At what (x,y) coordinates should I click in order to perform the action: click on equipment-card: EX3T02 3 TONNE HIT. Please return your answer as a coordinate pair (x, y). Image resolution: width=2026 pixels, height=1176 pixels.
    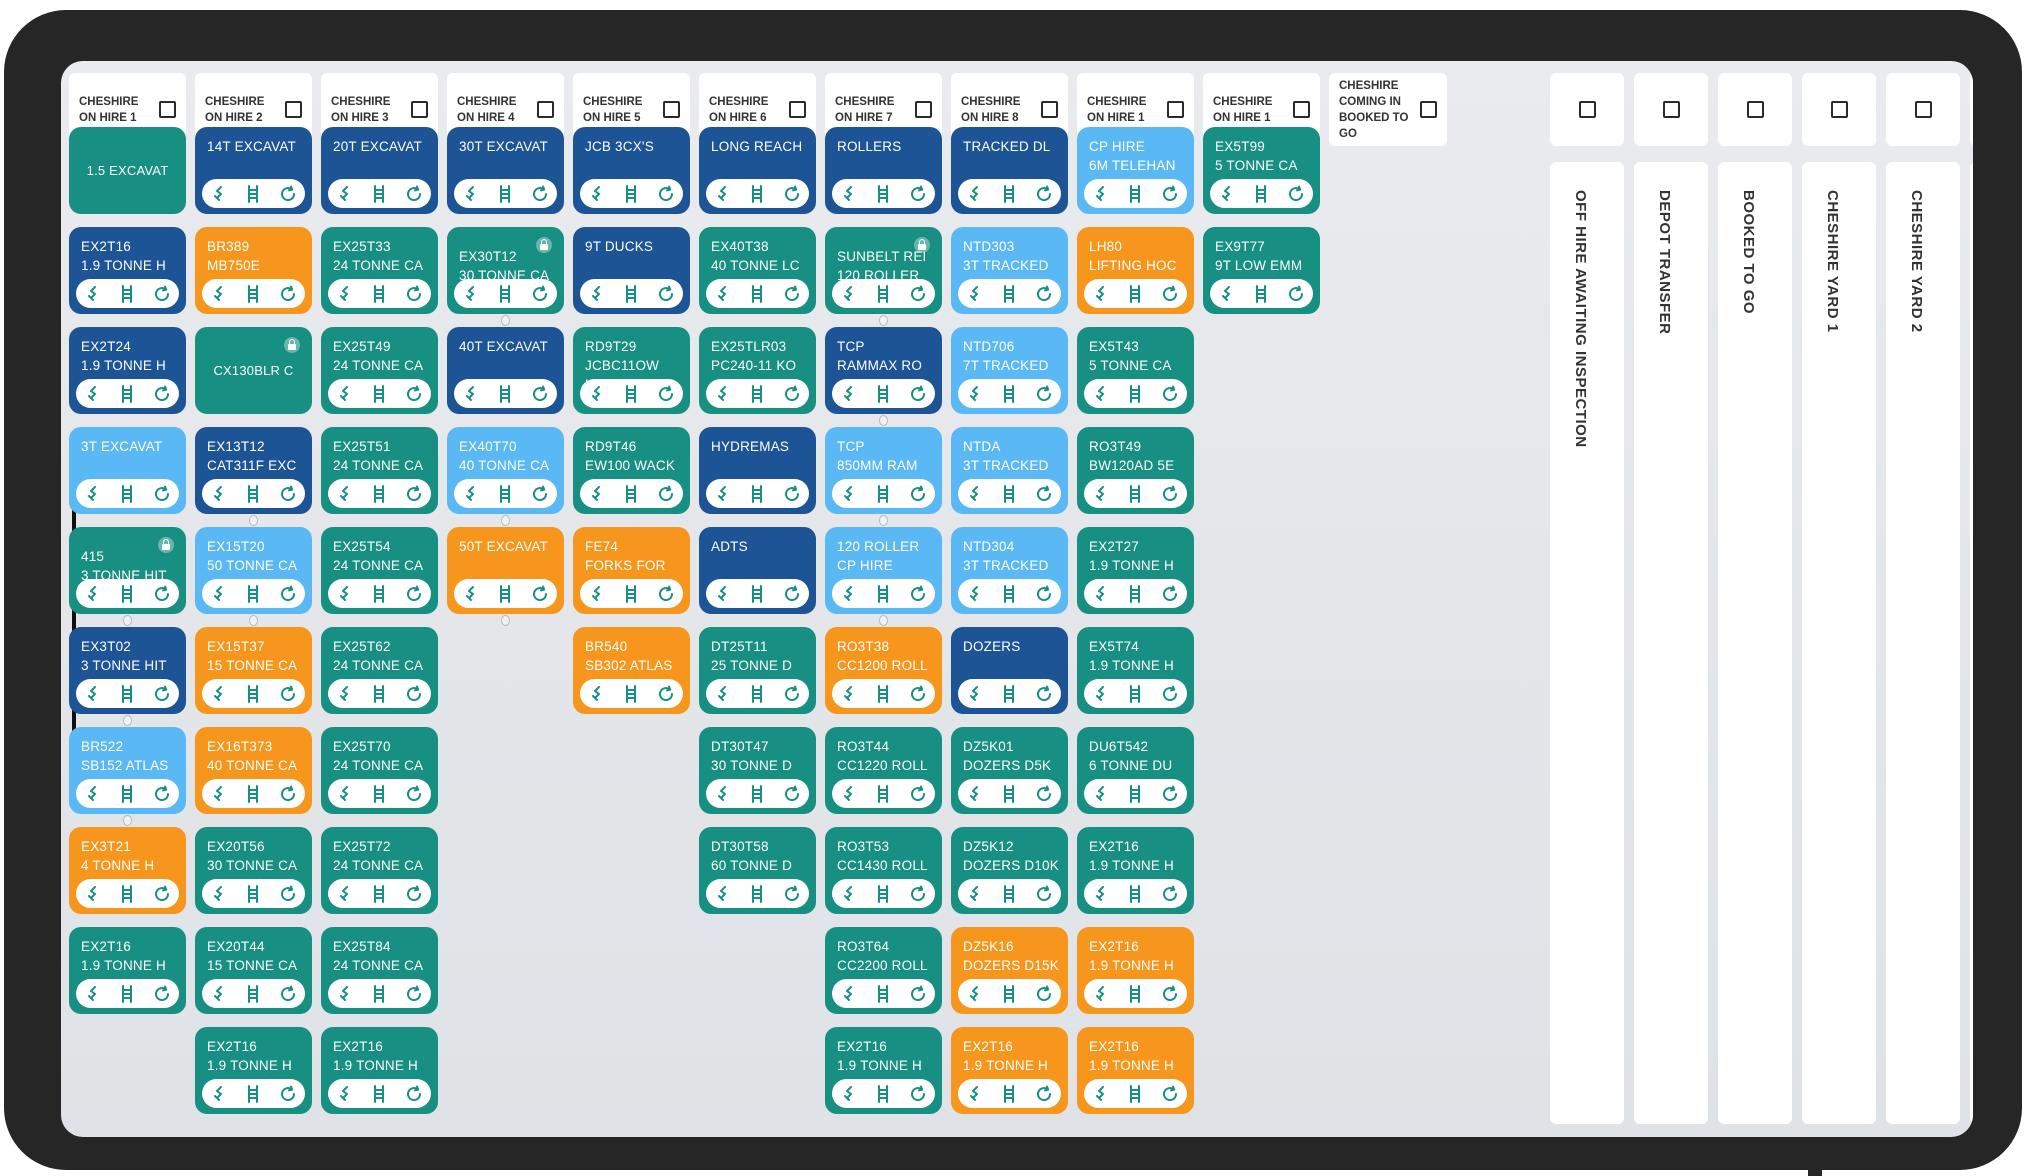
    Looking at the image, I should click on (127, 670).